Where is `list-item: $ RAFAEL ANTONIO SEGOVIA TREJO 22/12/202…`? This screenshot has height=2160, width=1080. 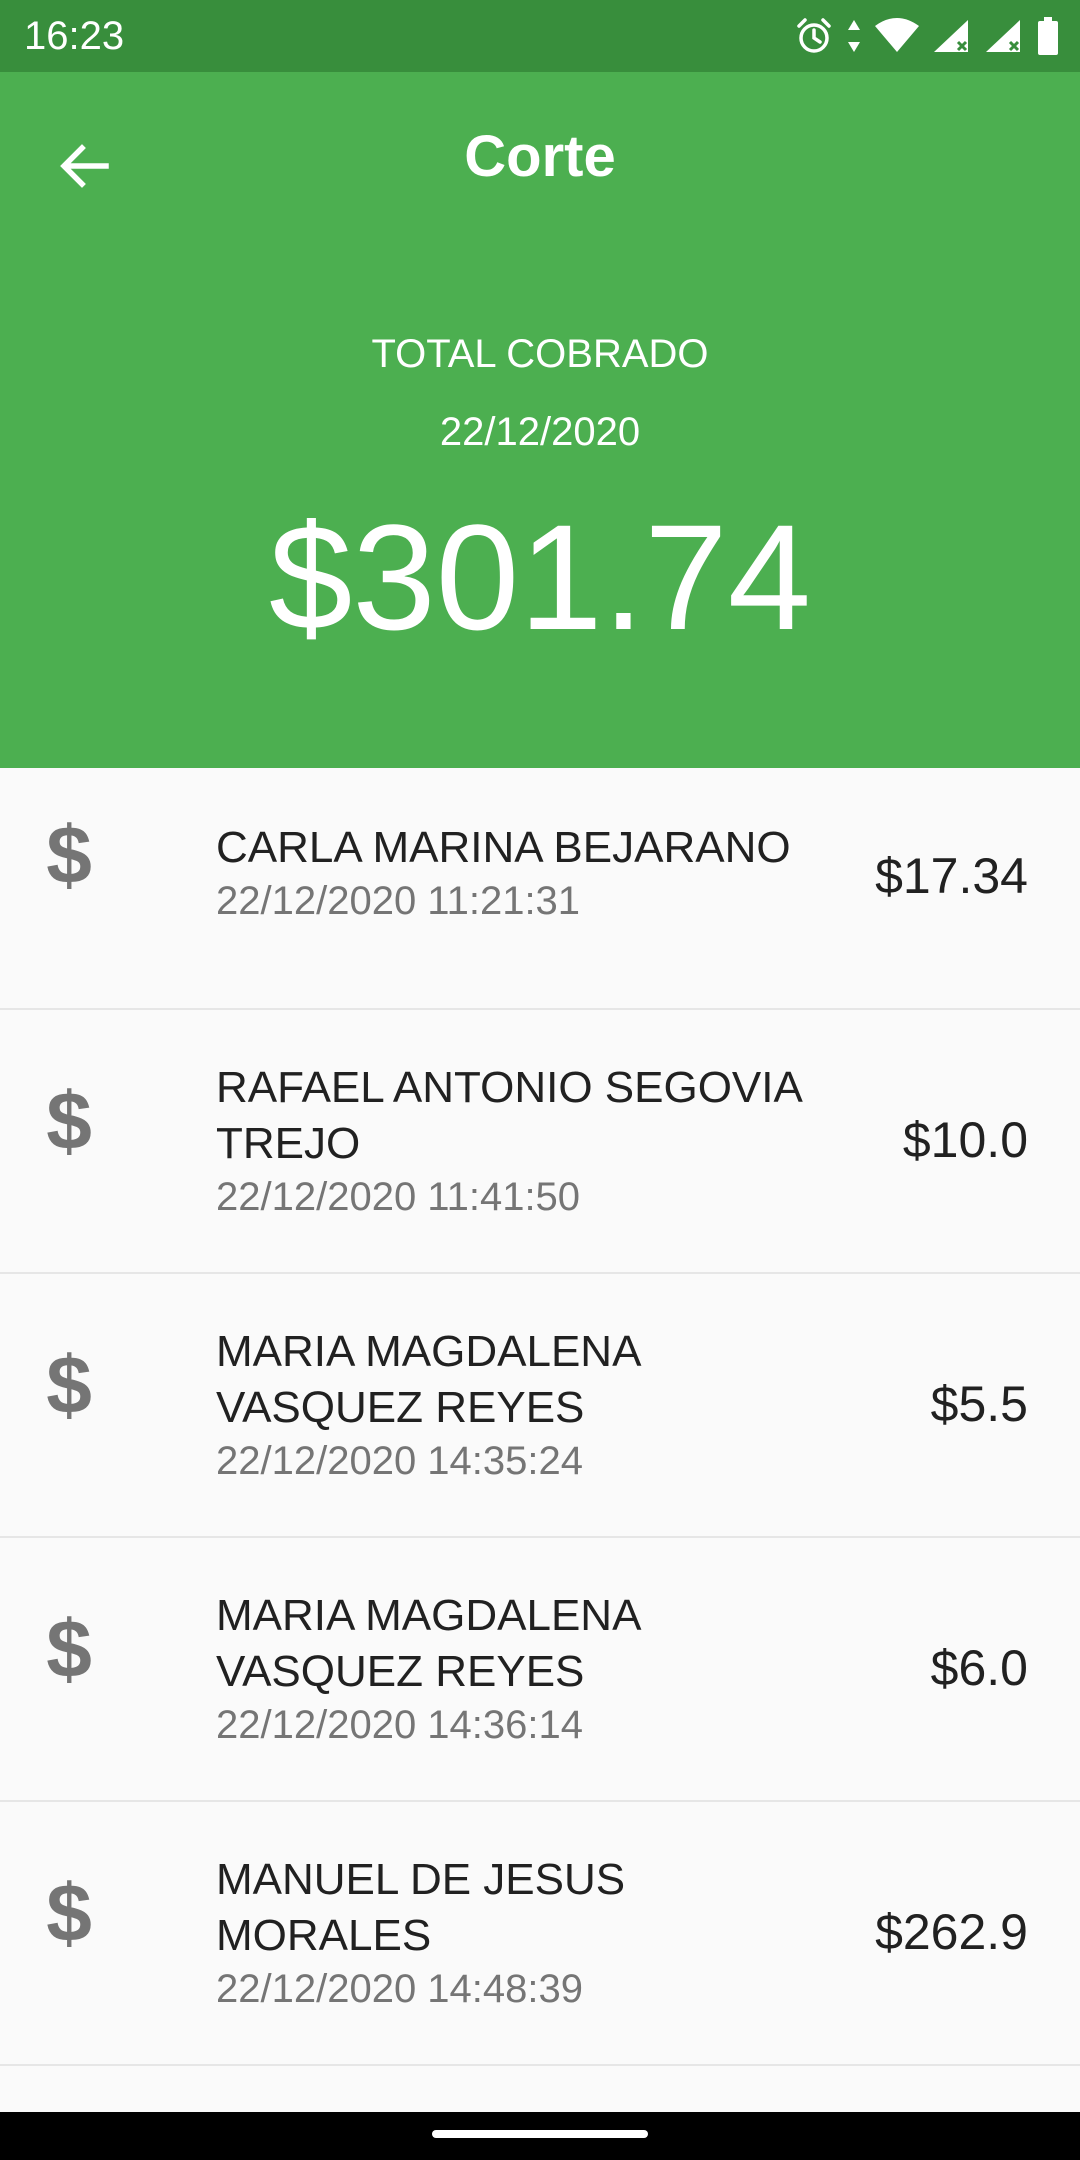 list-item: $ RAFAEL ANTONIO SEGOVIA TREJO 22/12/202… is located at coordinates (540, 1142).